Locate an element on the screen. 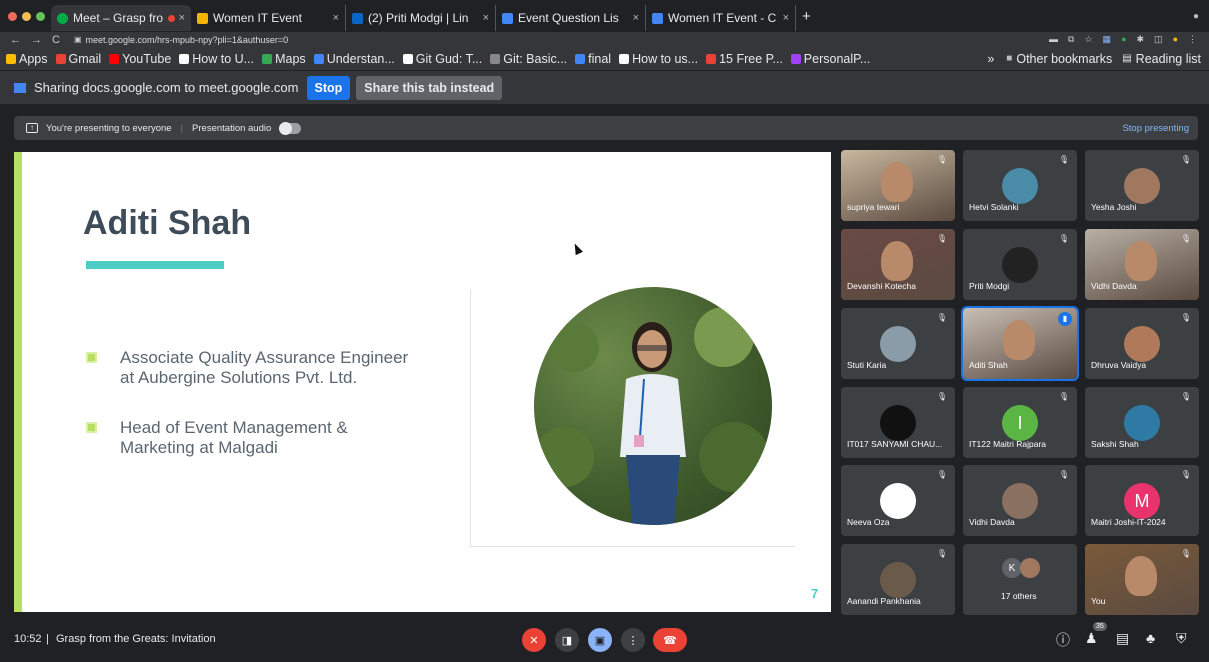 The height and width of the screenshot is (662, 1209). participant-tile: You 🎙︎ is located at coordinates (1142, 579).